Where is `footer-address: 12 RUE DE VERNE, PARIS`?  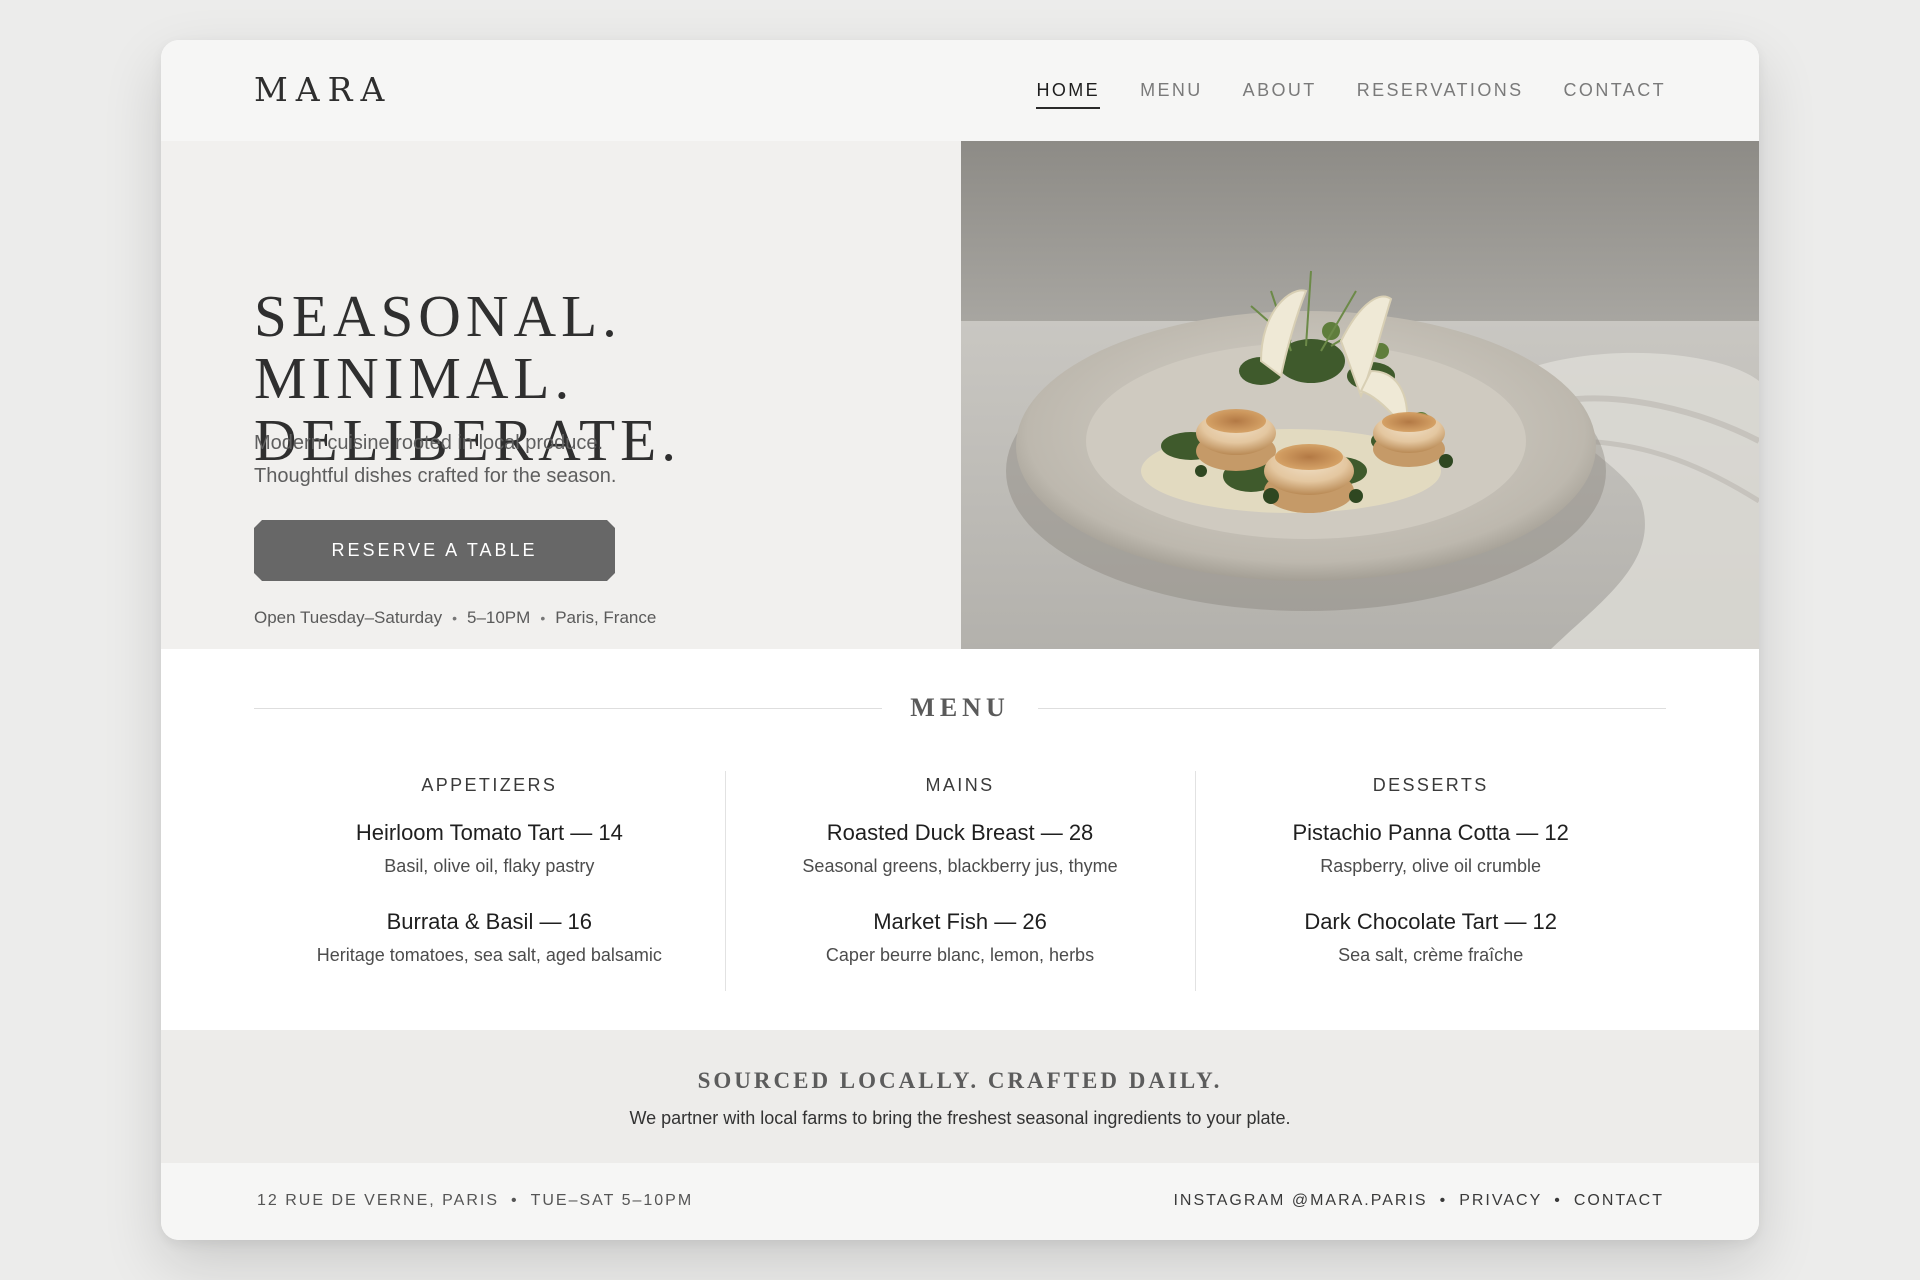
footer-address: 12 RUE DE VERNE, PARIS is located at coordinates (378, 1200).